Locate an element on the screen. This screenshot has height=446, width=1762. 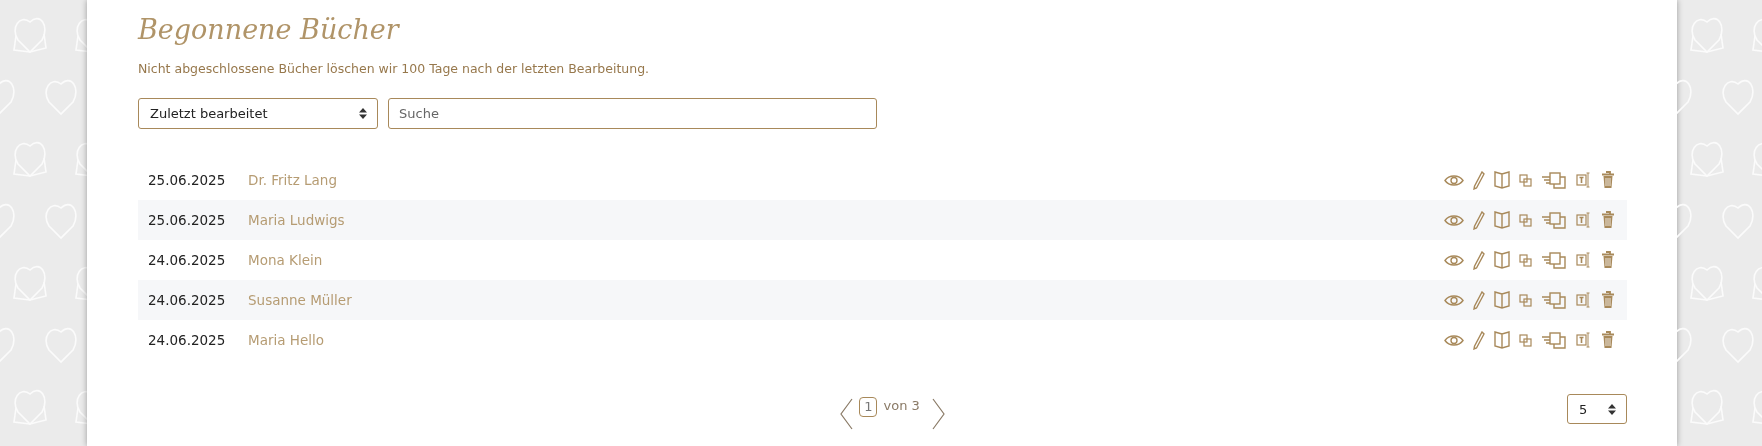
next-page-icon is located at coordinates (938, 414).